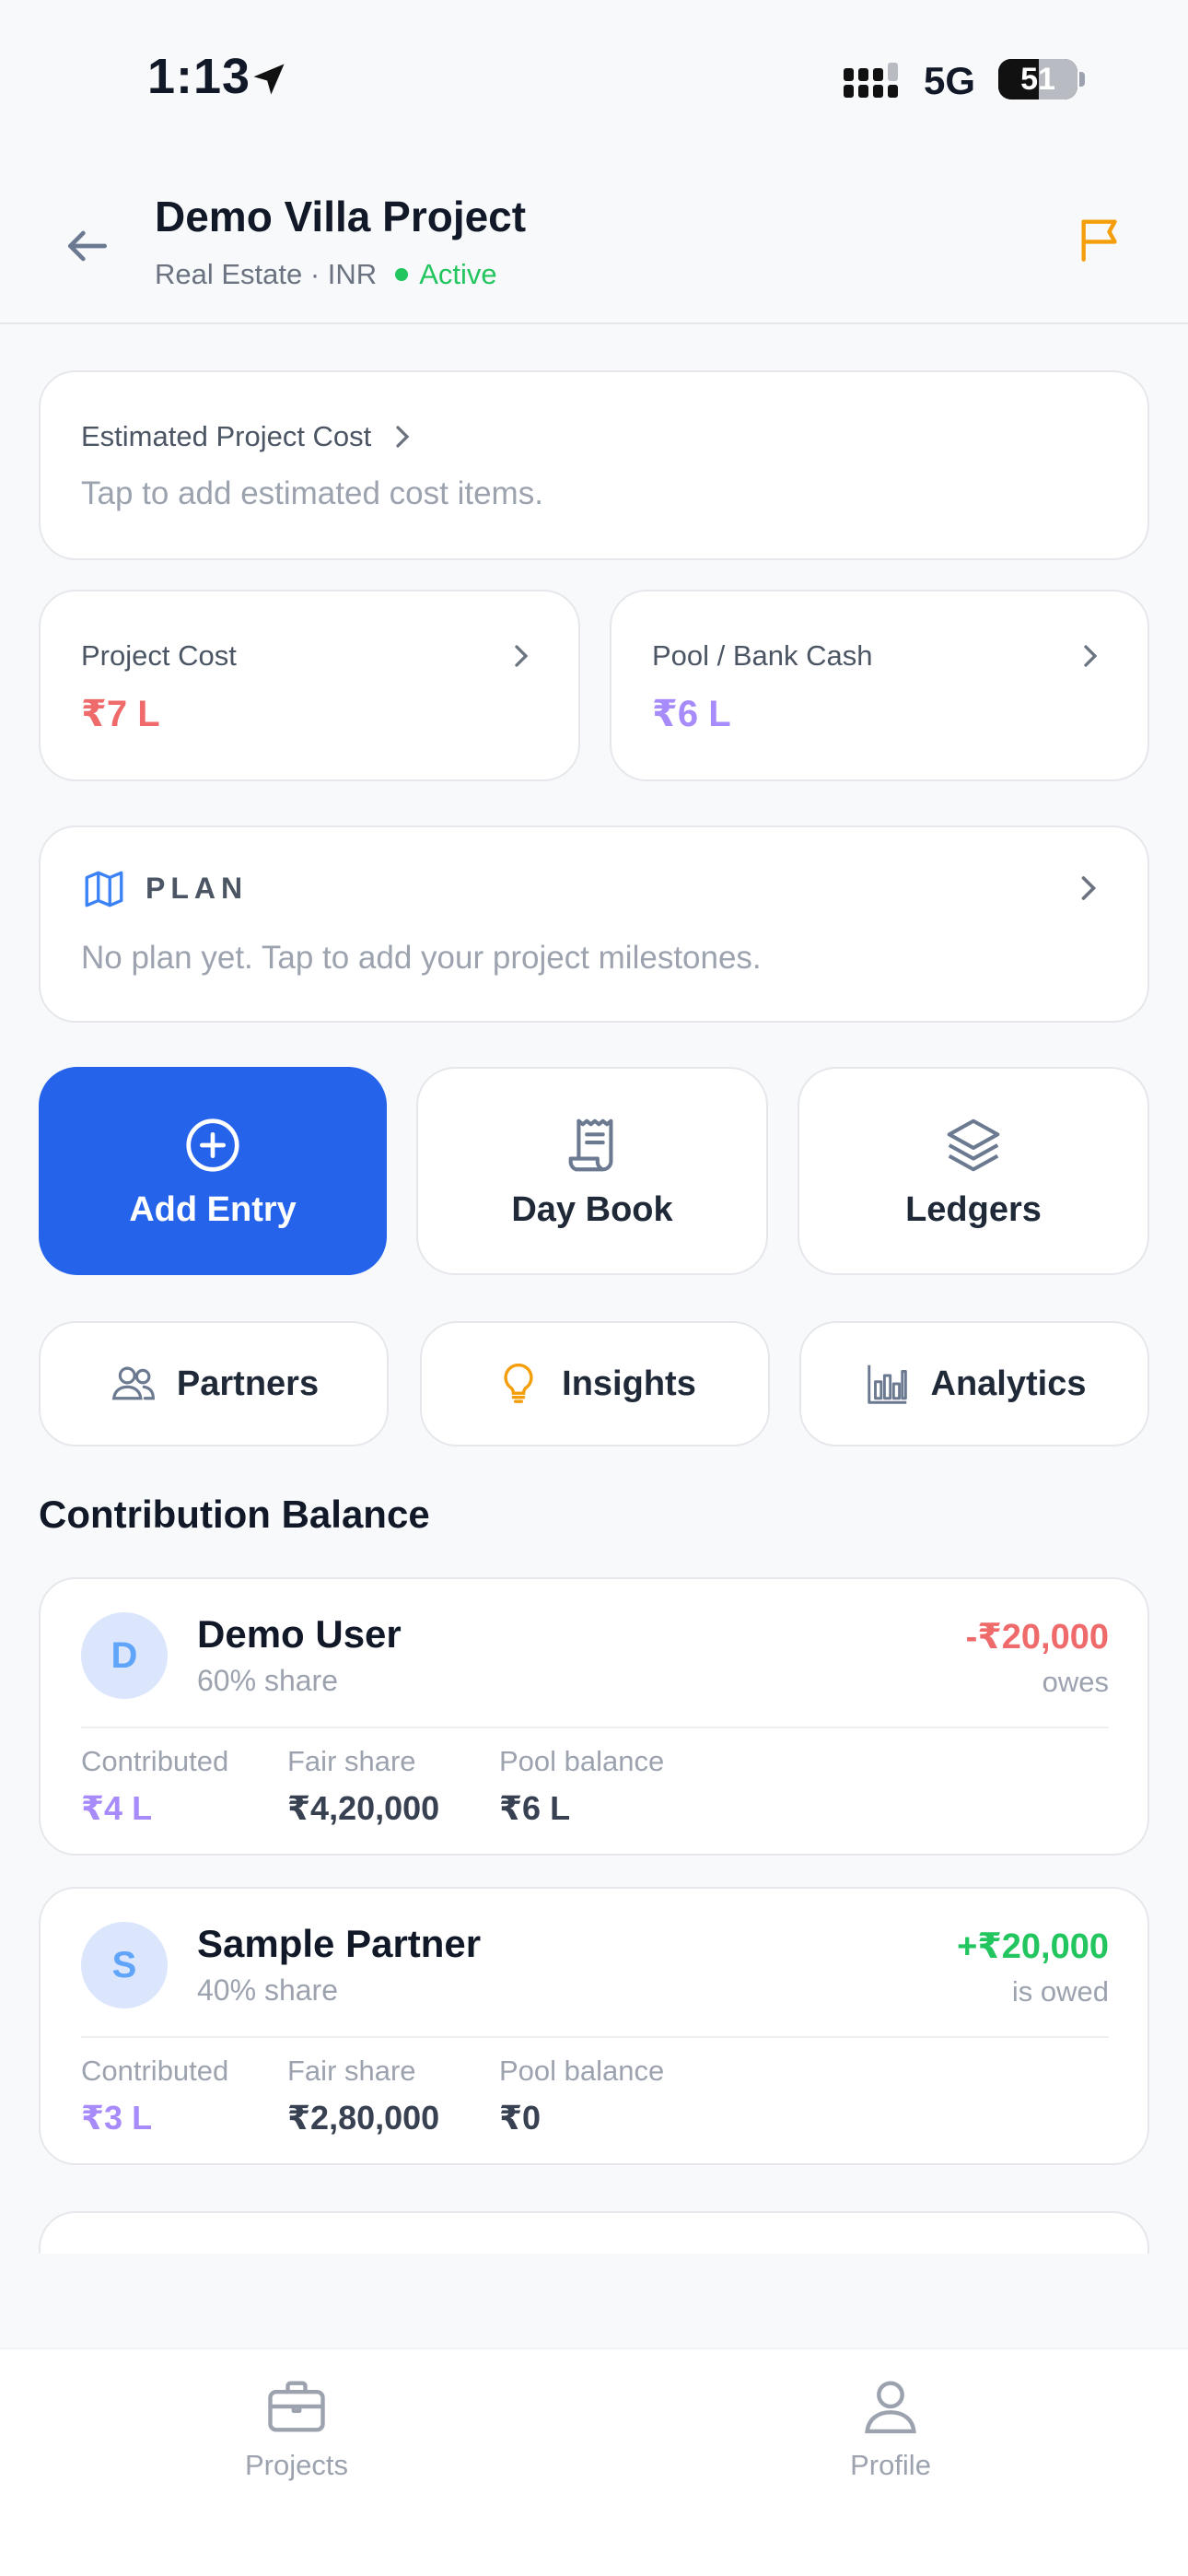 This screenshot has width=1188, height=2576. Describe the element at coordinates (341, 216) in the screenshot. I see `page-title: Demo Villa Project` at that location.